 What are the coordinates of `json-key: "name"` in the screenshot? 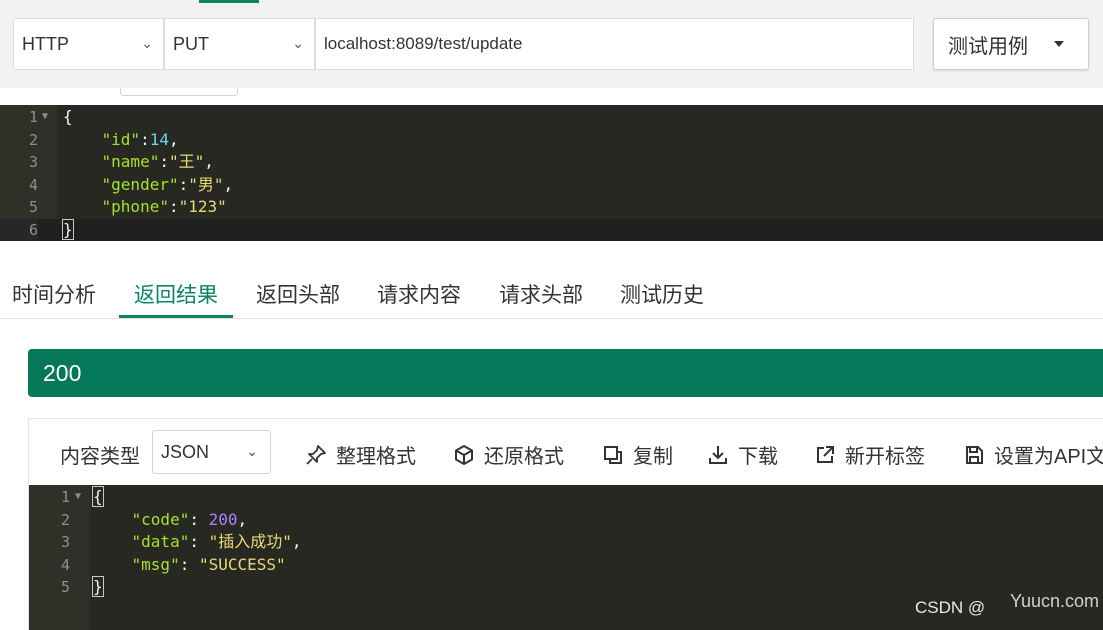 It's located at (130, 161).